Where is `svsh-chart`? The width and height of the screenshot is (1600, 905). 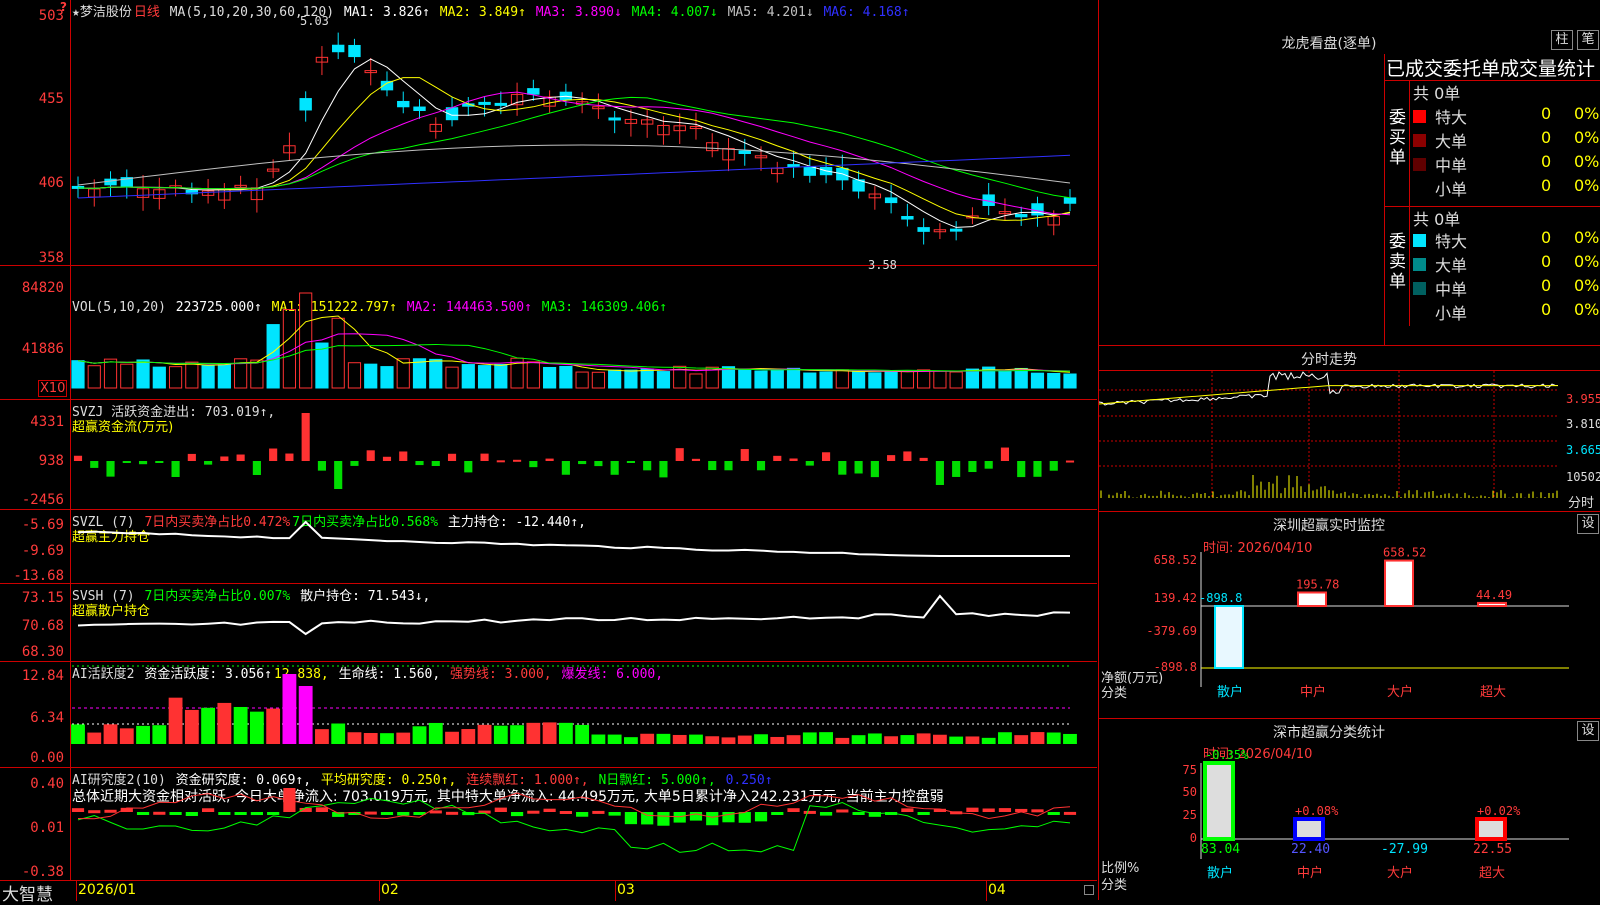
svsh-chart is located at coordinates (548, 623).